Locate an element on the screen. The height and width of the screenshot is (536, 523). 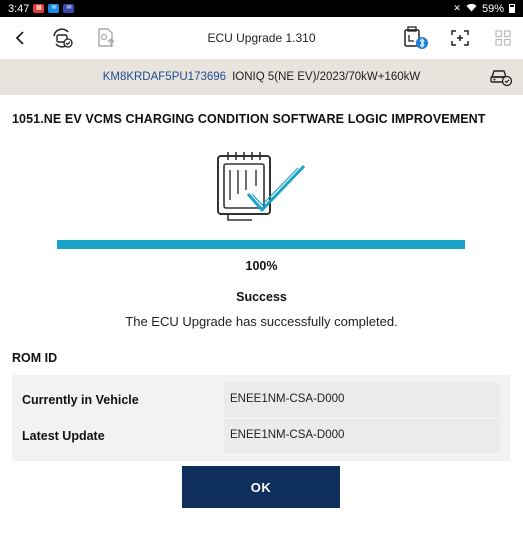
vehicle-model: IONIQ 5(NE EV)/2023/70kW+160kW is located at coordinates (326, 77).